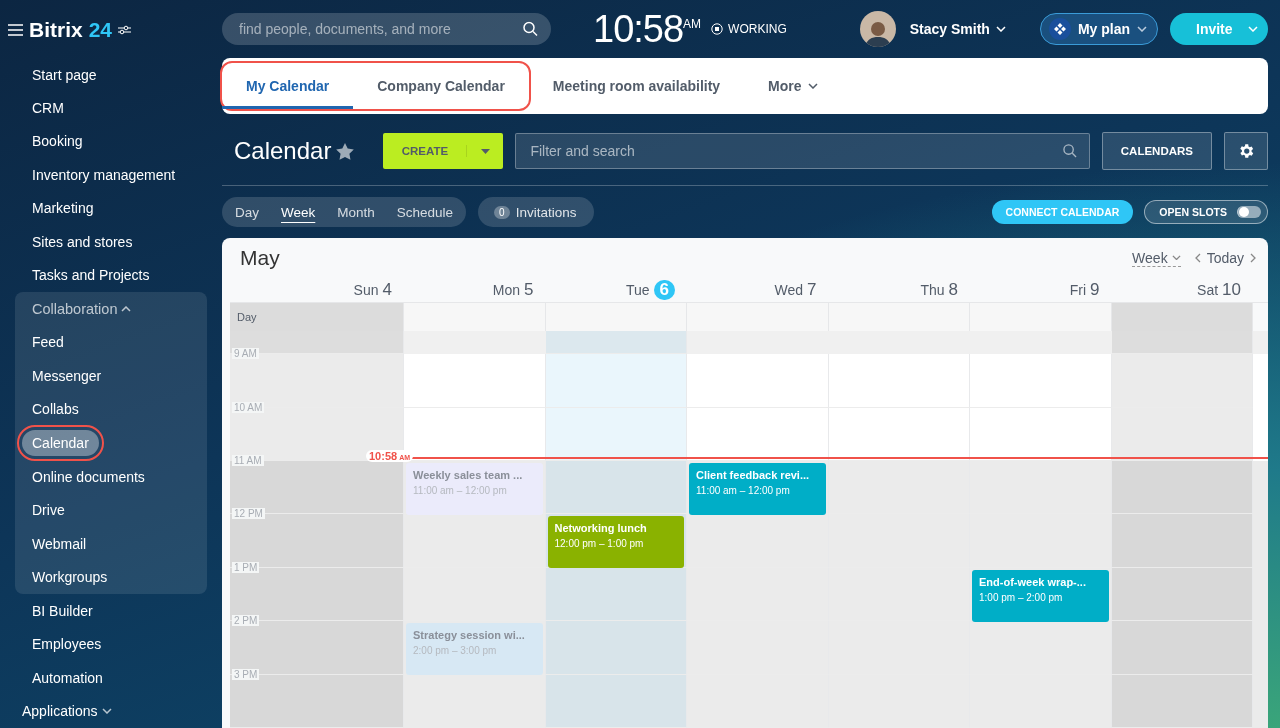 The width and height of the screenshot is (1280, 728). Describe the element at coordinates (647, 29) in the screenshot. I see `clock: 10:58$^{AM}$` at that location.